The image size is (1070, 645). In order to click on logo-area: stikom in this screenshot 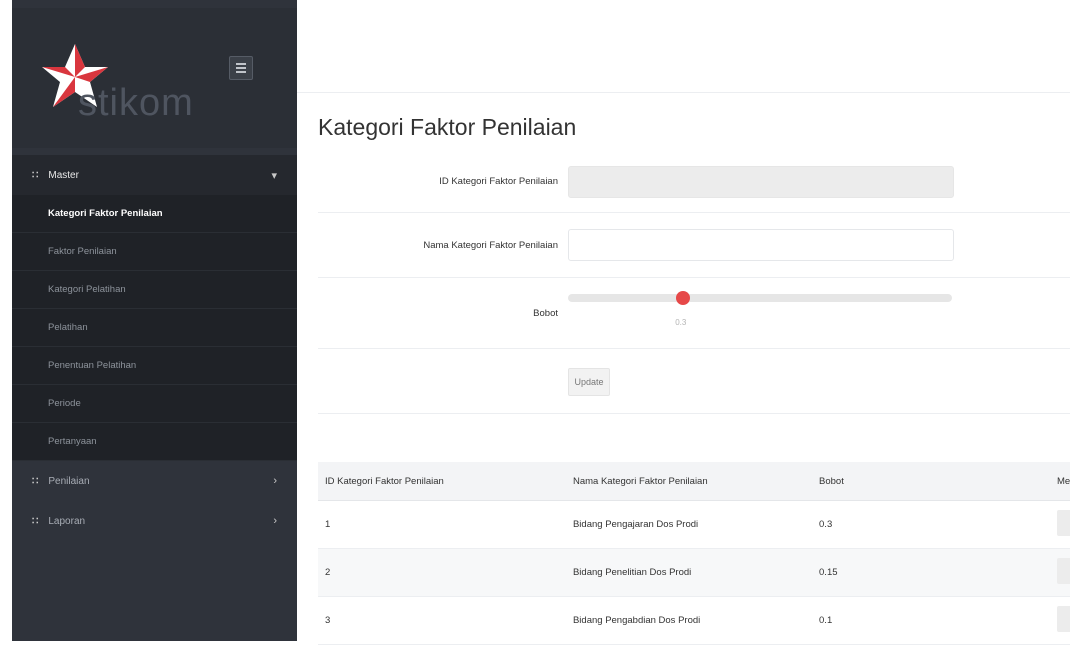, I will do `click(154, 78)`.